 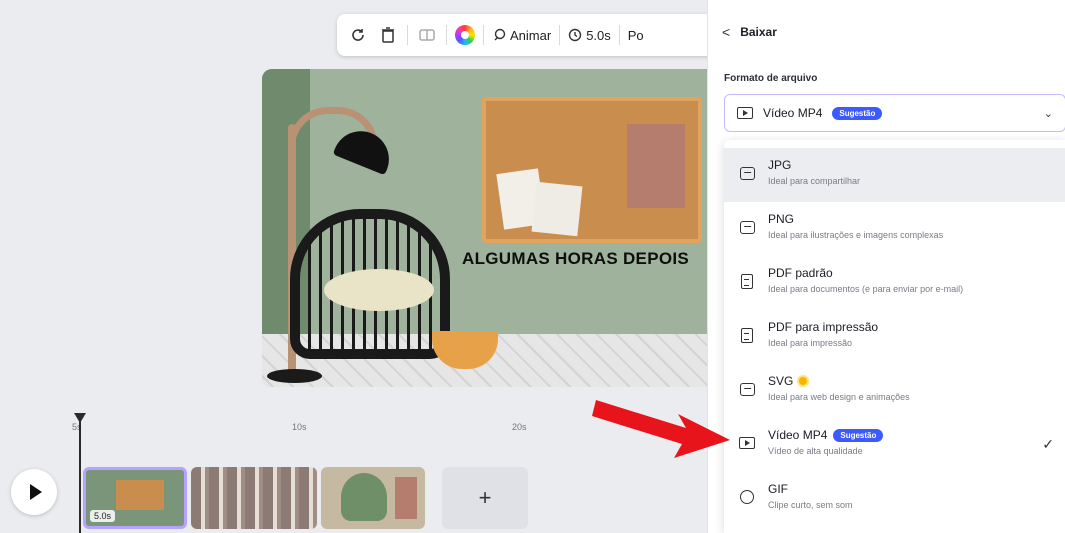 What do you see at coordinates (465, 35) in the screenshot?
I see `color-wheel-icon` at bounding box center [465, 35].